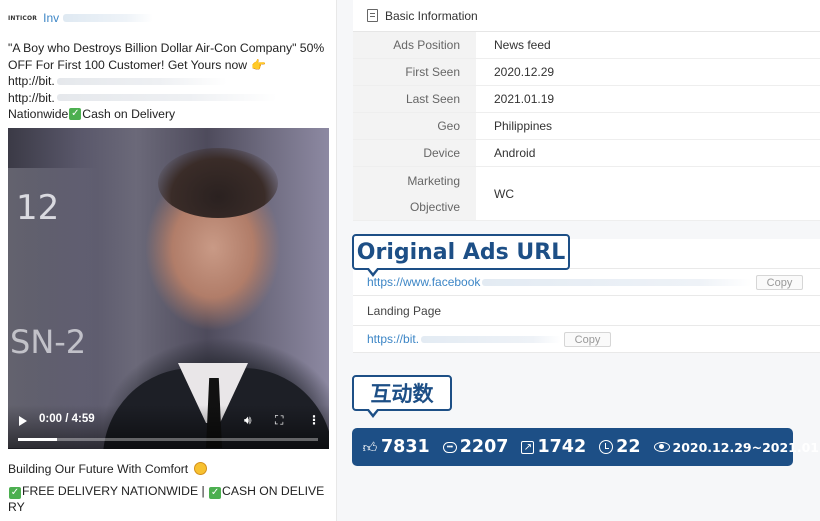 Image resolution: width=820 pixels, height=521 pixels. Describe the element at coordinates (168, 427) in the screenshot. I see `video-controls: 0:00 / 4:59 🔊︎ ⛶ ⋮` at that location.